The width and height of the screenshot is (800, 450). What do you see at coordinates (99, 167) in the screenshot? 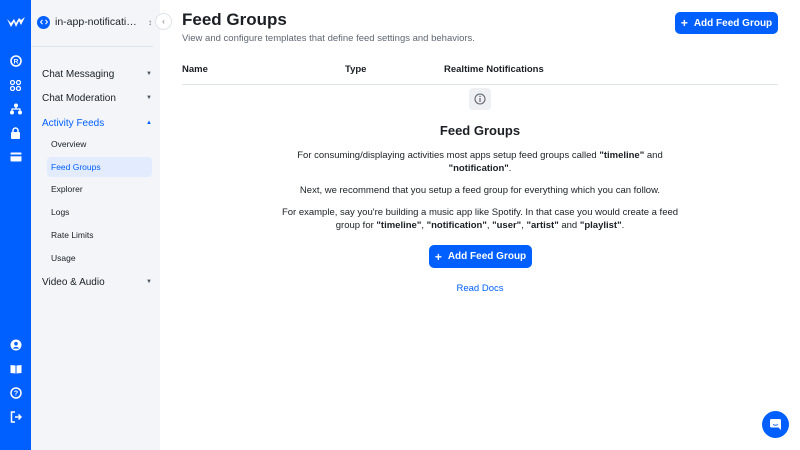
I see `sidebar-subitem-feed-groups: Feed Groups` at bounding box center [99, 167].